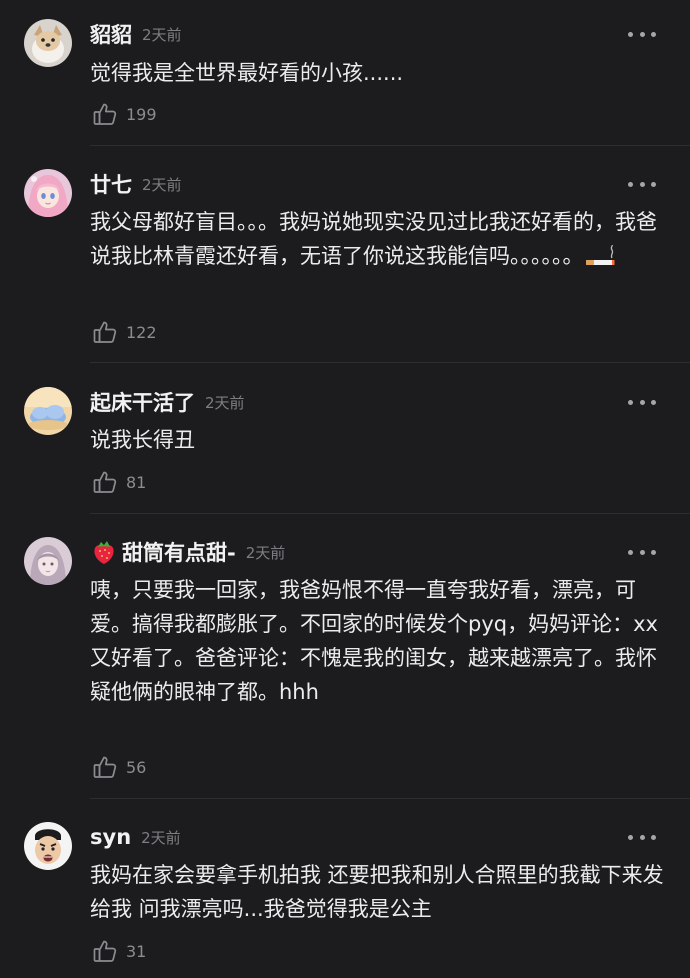 The height and width of the screenshot is (978, 690). Describe the element at coordinates (48, 846) in the screenshot. I see `meme-face-avatar-icon` at that location.